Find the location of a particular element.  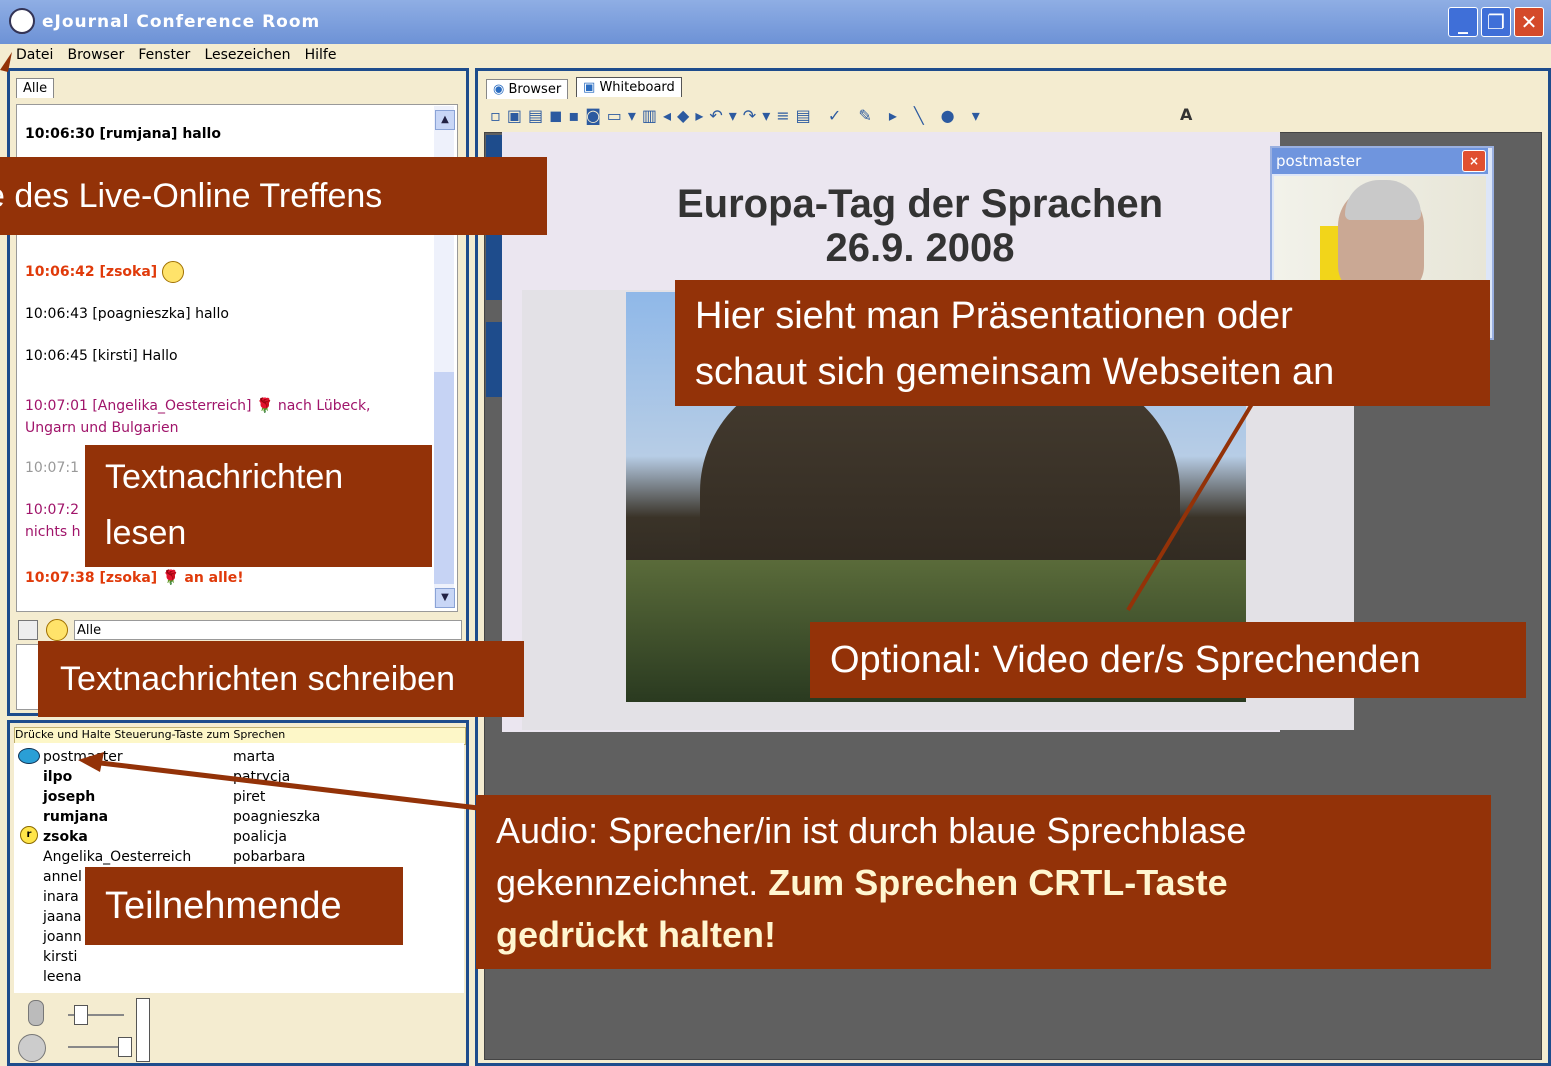

tab-browser: ◉ Browser is located at coordinates (527, 89).